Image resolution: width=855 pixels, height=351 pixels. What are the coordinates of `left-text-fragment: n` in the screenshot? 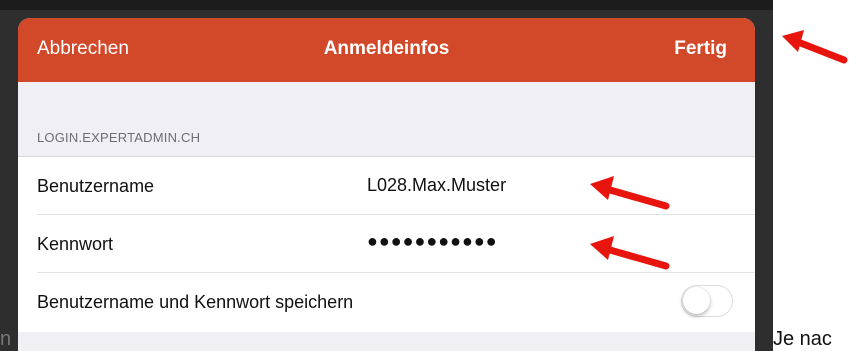 It's located at (5, 339).